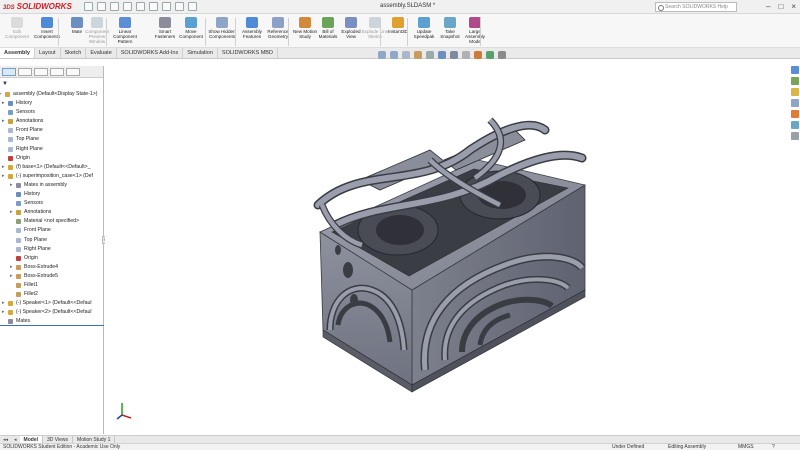  I want to click on tree-item: ▸ History, so click(52, 103).